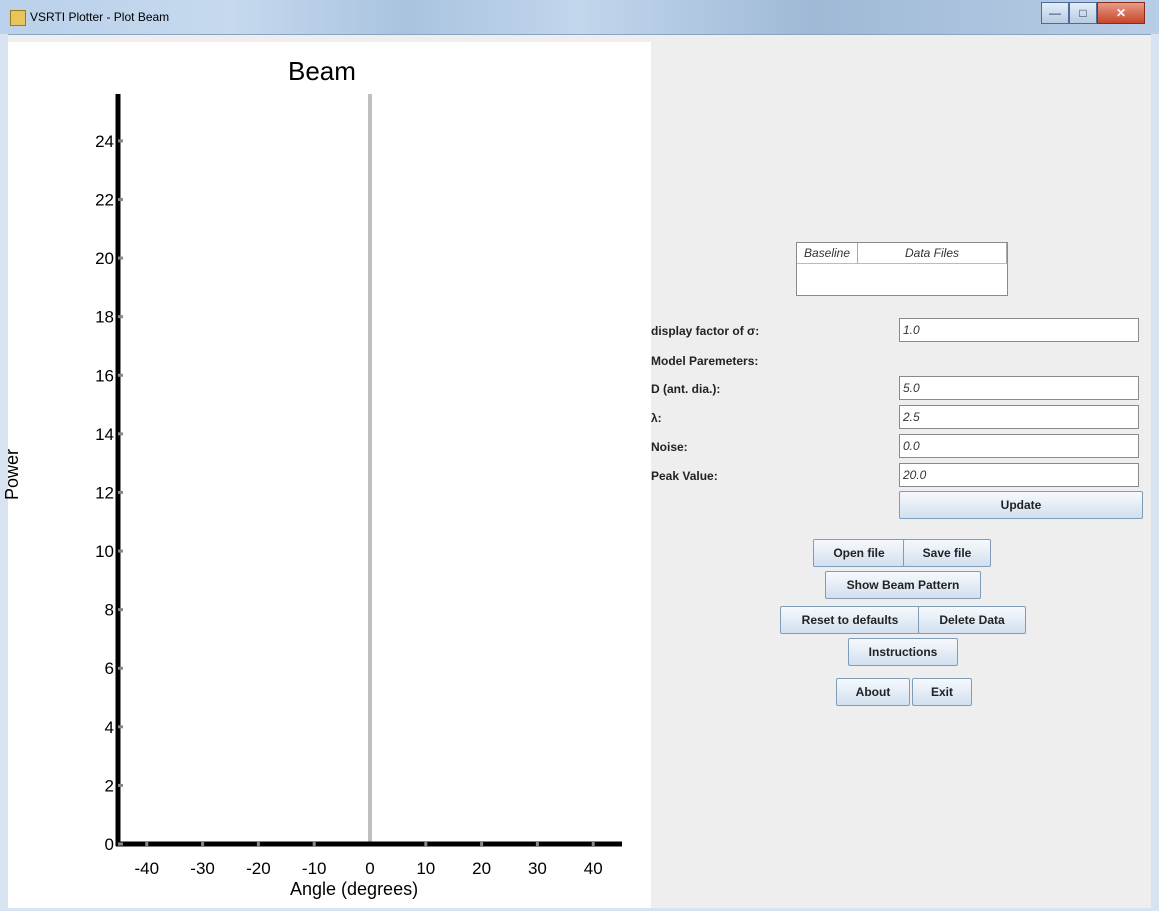 This screenshot has height=911, width=1159. Describe the element at coordinates (109, 727) in the screenshot. I see `y-tick-label: 4` at that location.